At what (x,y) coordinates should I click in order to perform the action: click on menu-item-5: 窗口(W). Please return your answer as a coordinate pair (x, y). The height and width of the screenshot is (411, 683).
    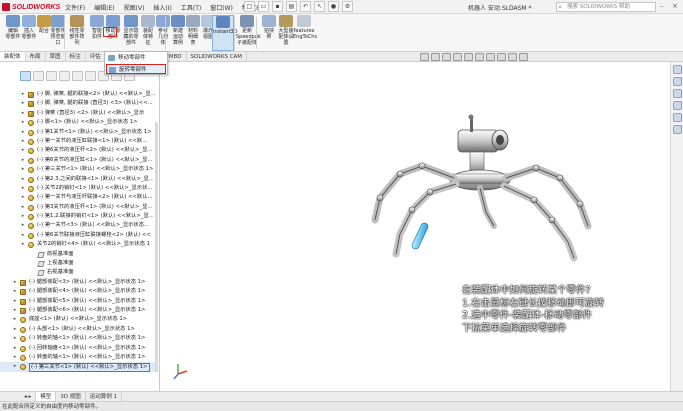
    Looking at the image, I should click on (221, 7).